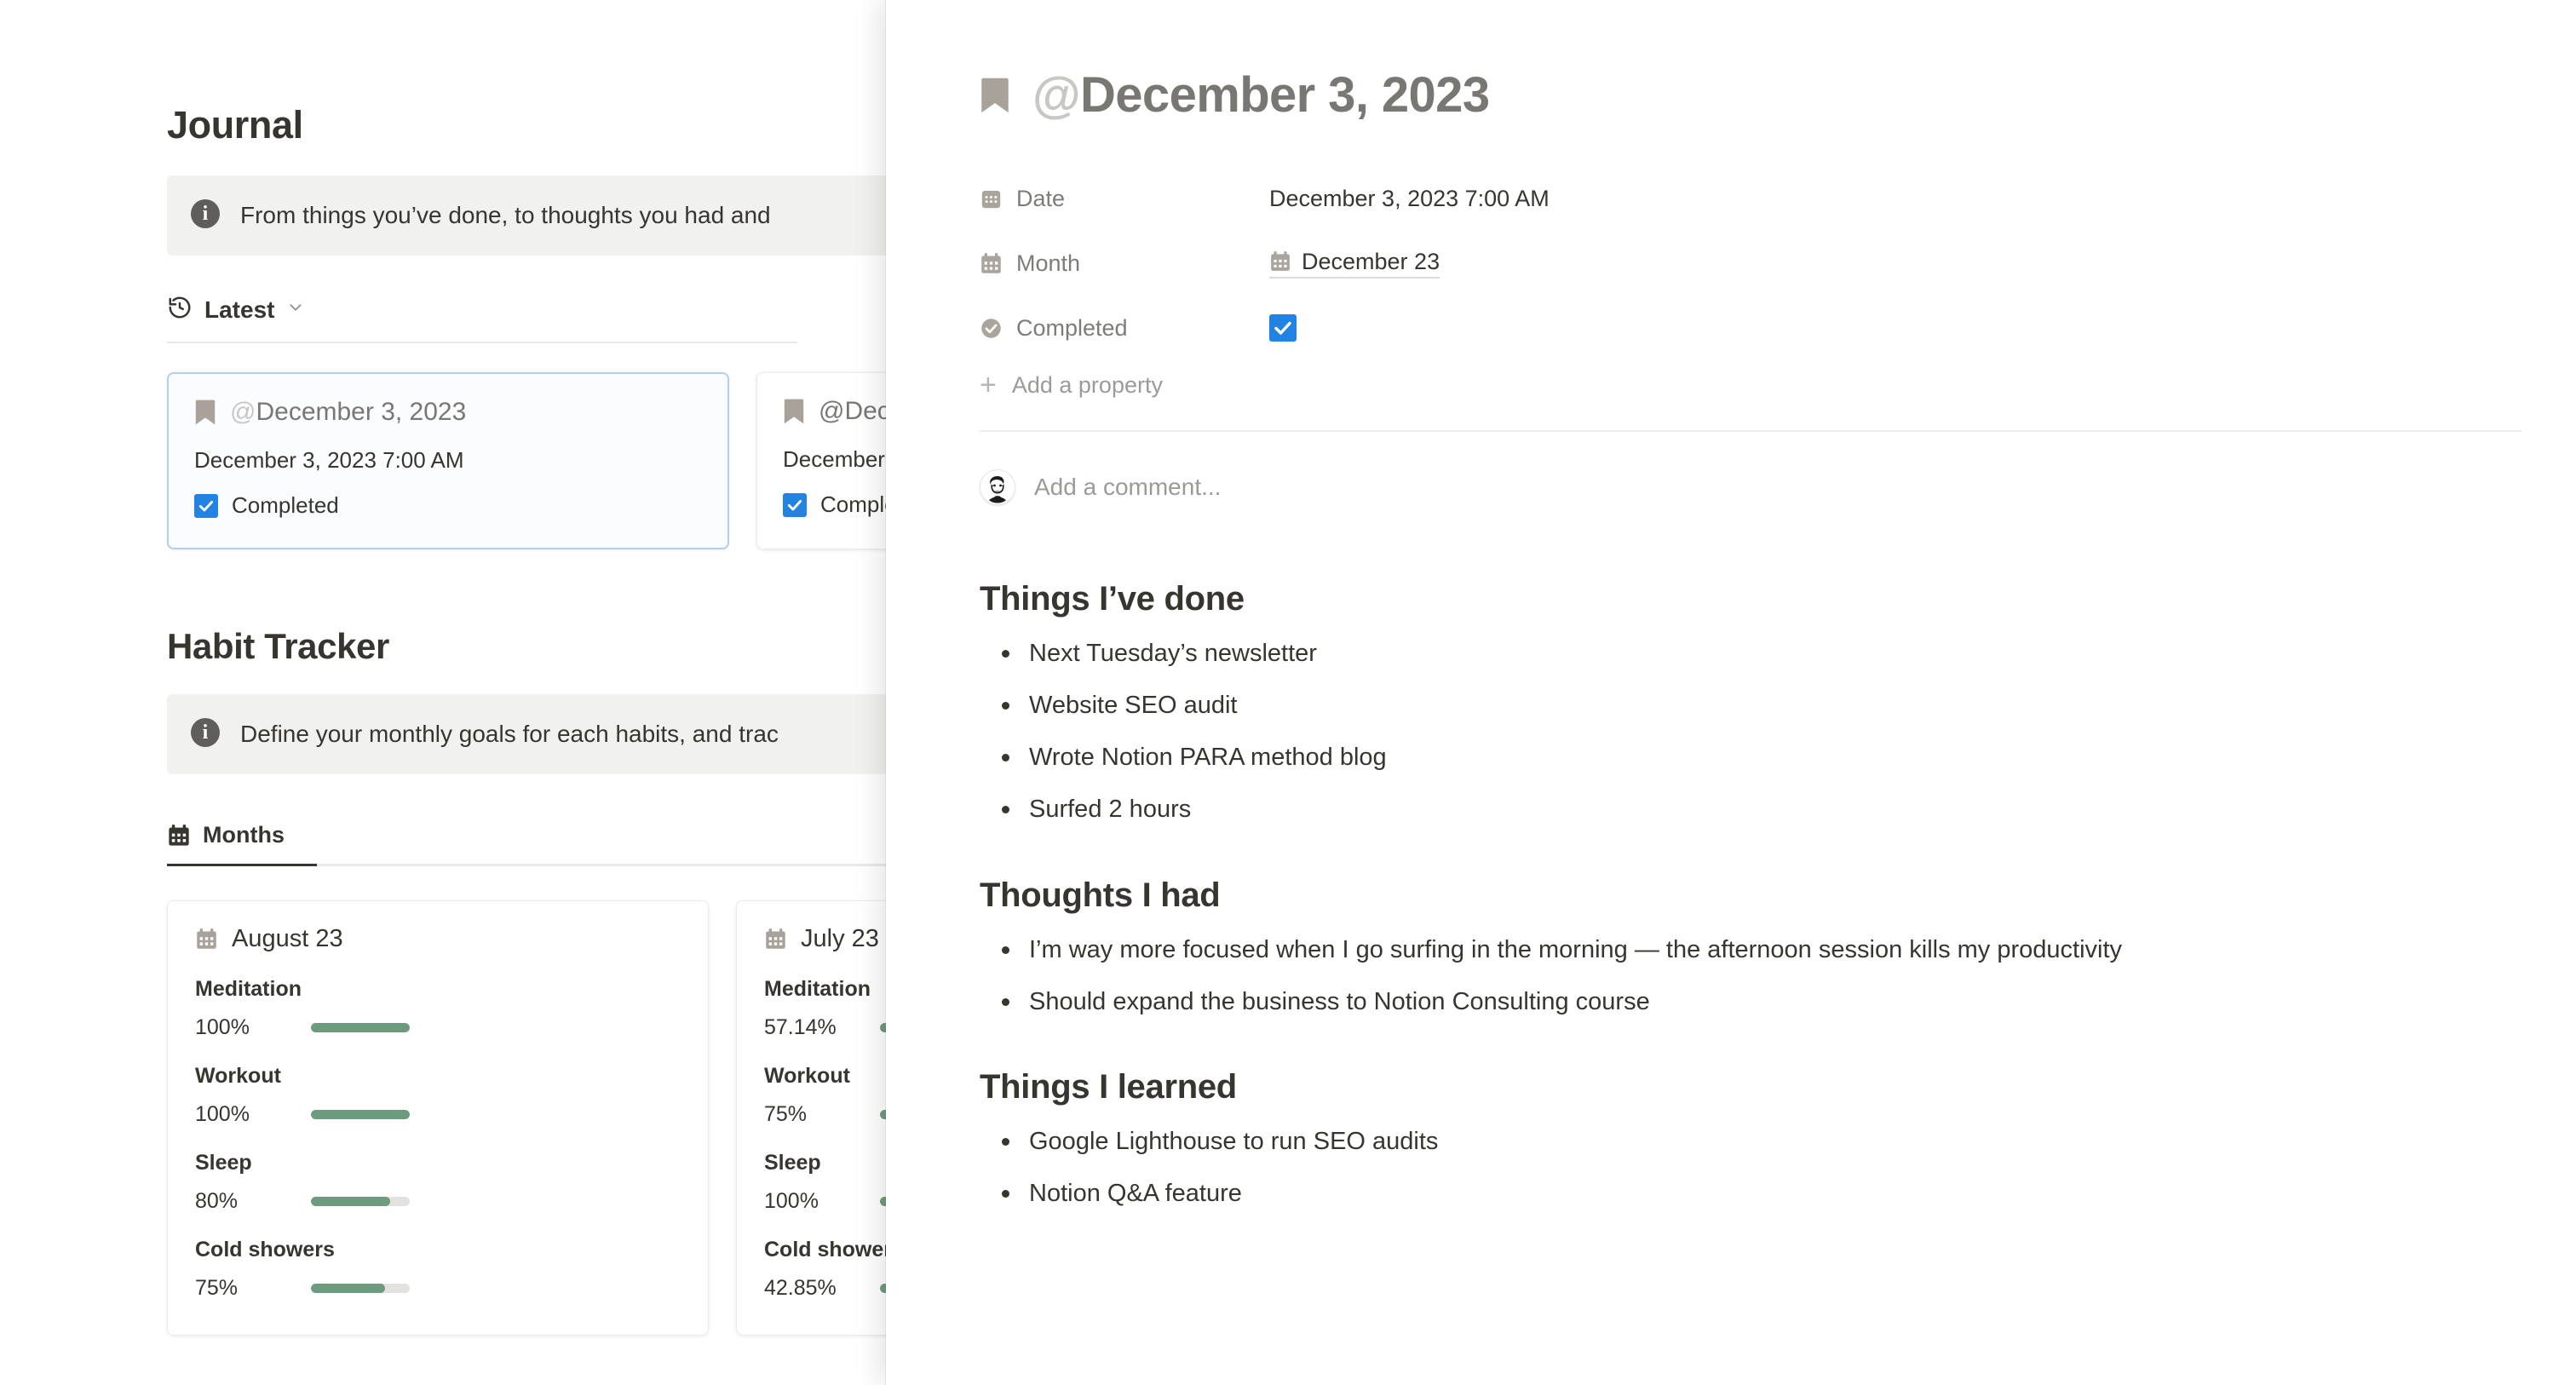  I want to click on property-value-completed, so click(1283, 328).